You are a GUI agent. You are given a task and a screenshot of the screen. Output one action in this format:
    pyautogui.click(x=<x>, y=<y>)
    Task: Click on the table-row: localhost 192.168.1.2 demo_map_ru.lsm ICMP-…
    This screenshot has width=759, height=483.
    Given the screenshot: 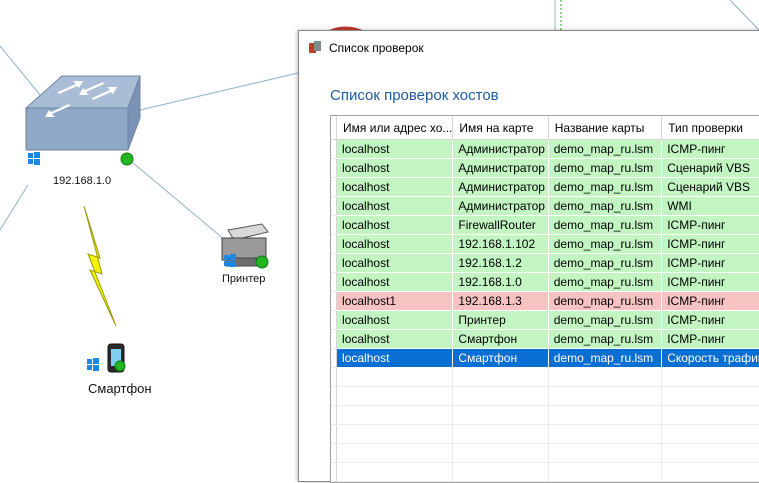 What is the action you would take?
    pyautogui.click(x=545, y=263)
    